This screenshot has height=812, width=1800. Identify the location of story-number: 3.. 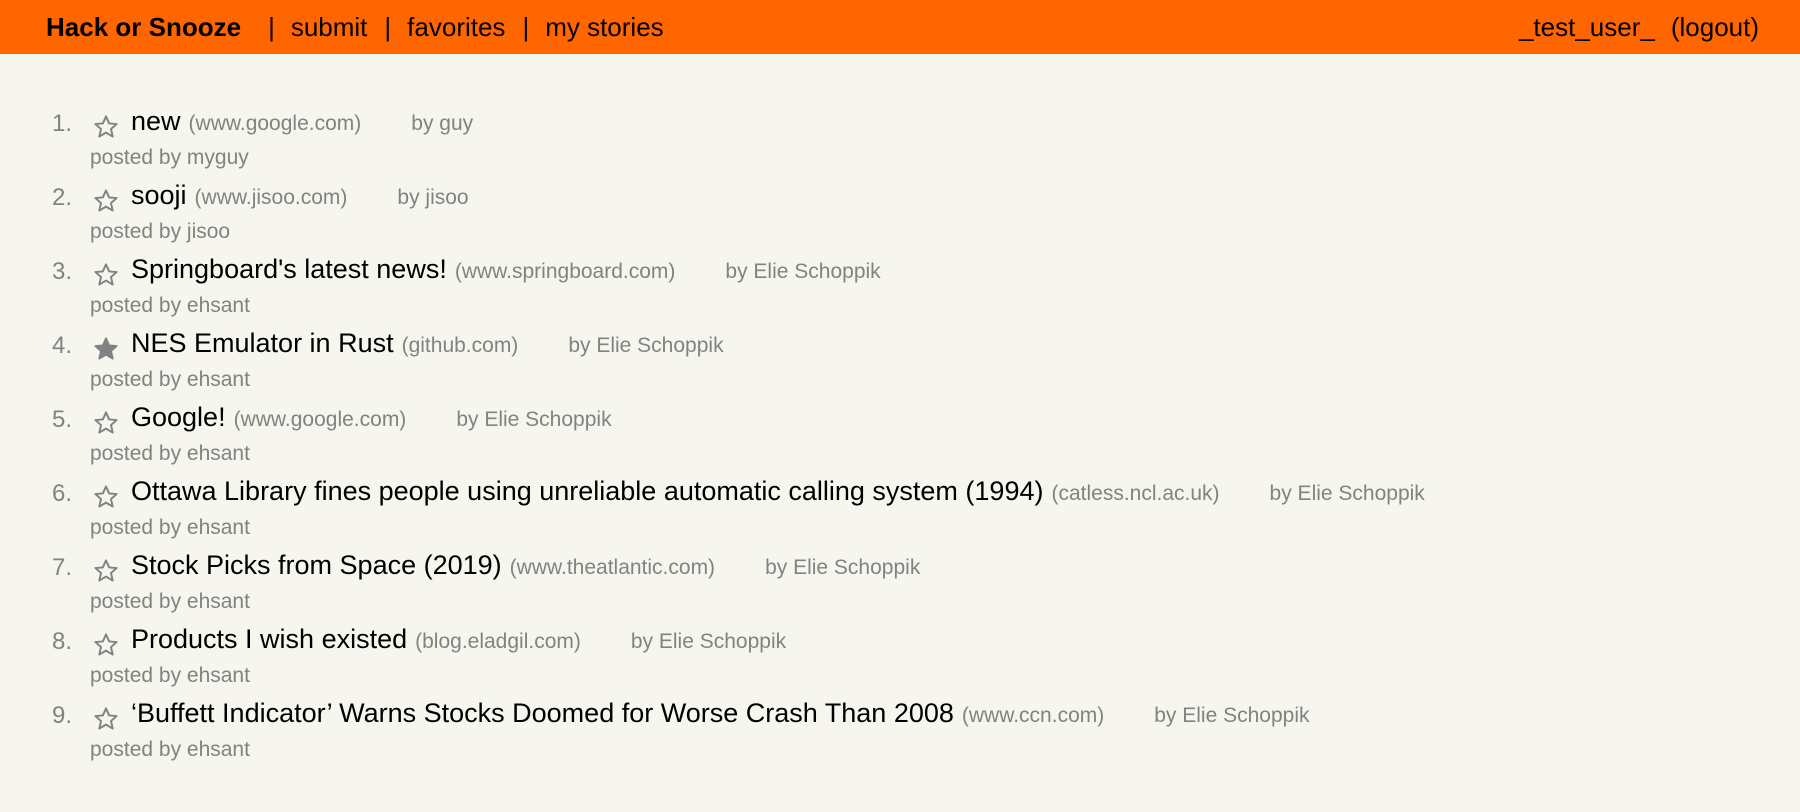
(62, 271).